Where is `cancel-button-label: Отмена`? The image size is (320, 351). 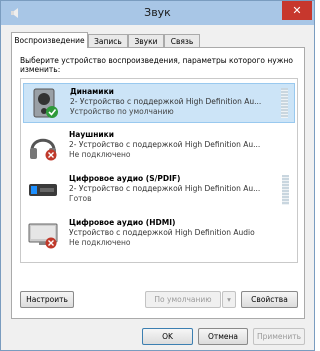
cancel-button-label: Отмена is located at coordinates (223, 336).